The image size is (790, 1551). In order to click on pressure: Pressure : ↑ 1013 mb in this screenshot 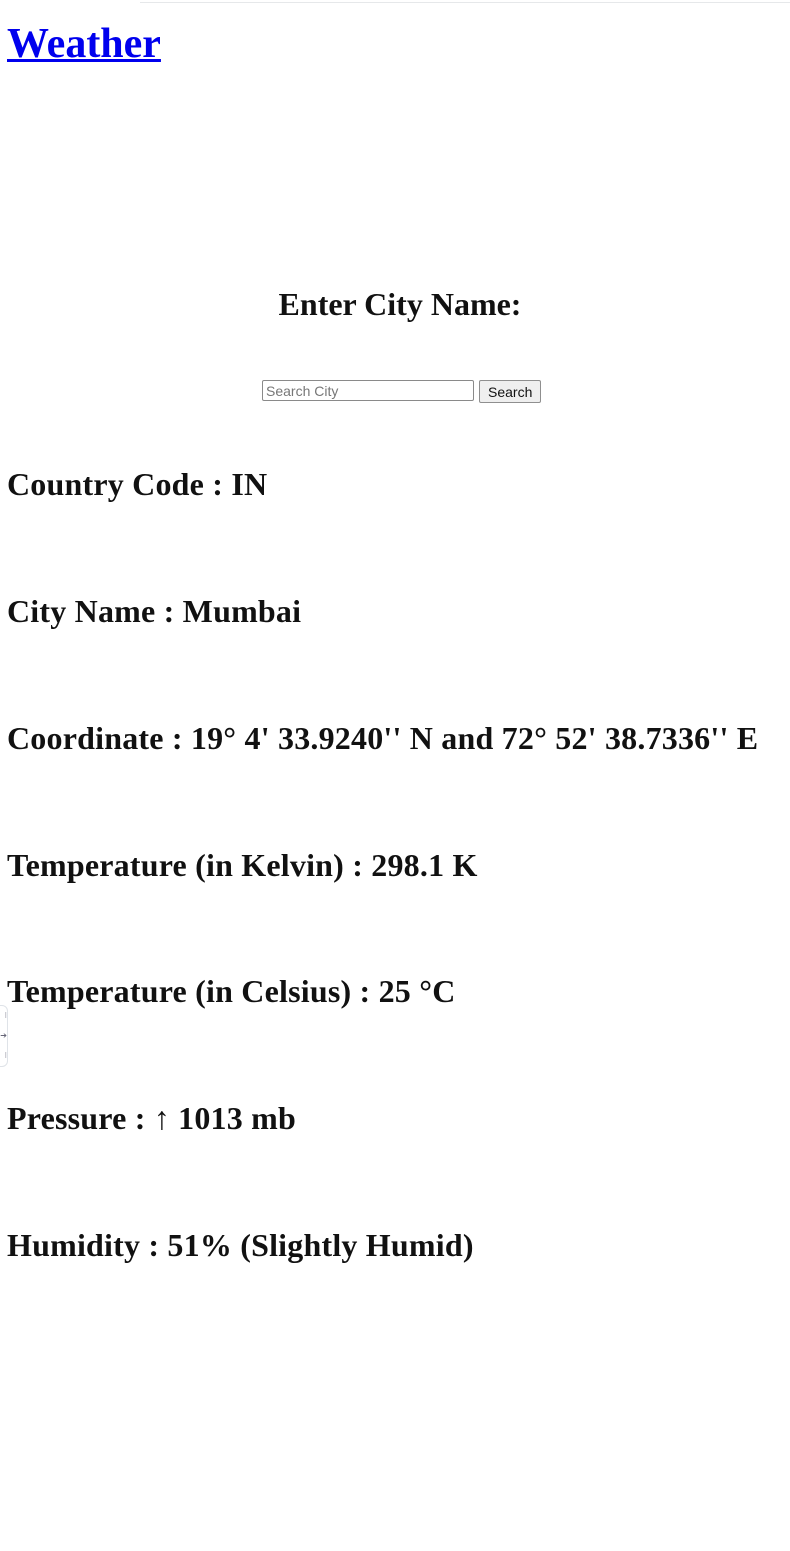, I will do `click(152, 1118)`.